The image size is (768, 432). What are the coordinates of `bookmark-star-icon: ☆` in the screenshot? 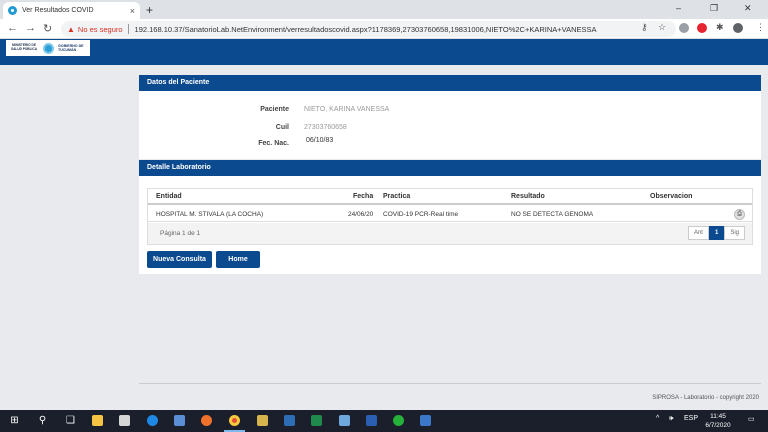 It's located at (662, 27).